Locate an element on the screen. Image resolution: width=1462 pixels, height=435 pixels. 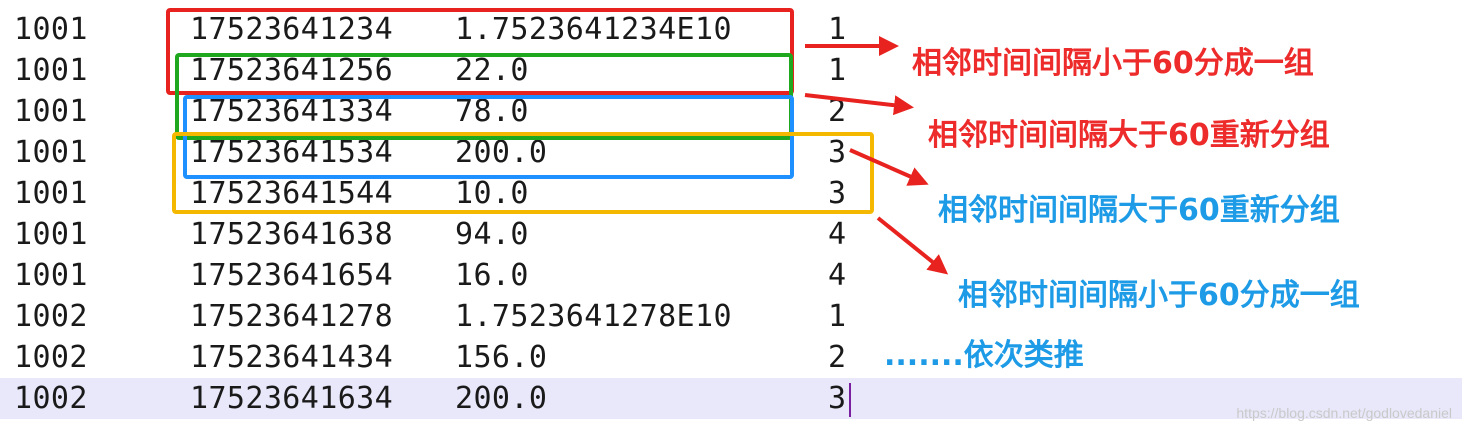
annotation-label-2: 相邻时间间隔大于60重新分组 is located at coordinates (1129, 135).